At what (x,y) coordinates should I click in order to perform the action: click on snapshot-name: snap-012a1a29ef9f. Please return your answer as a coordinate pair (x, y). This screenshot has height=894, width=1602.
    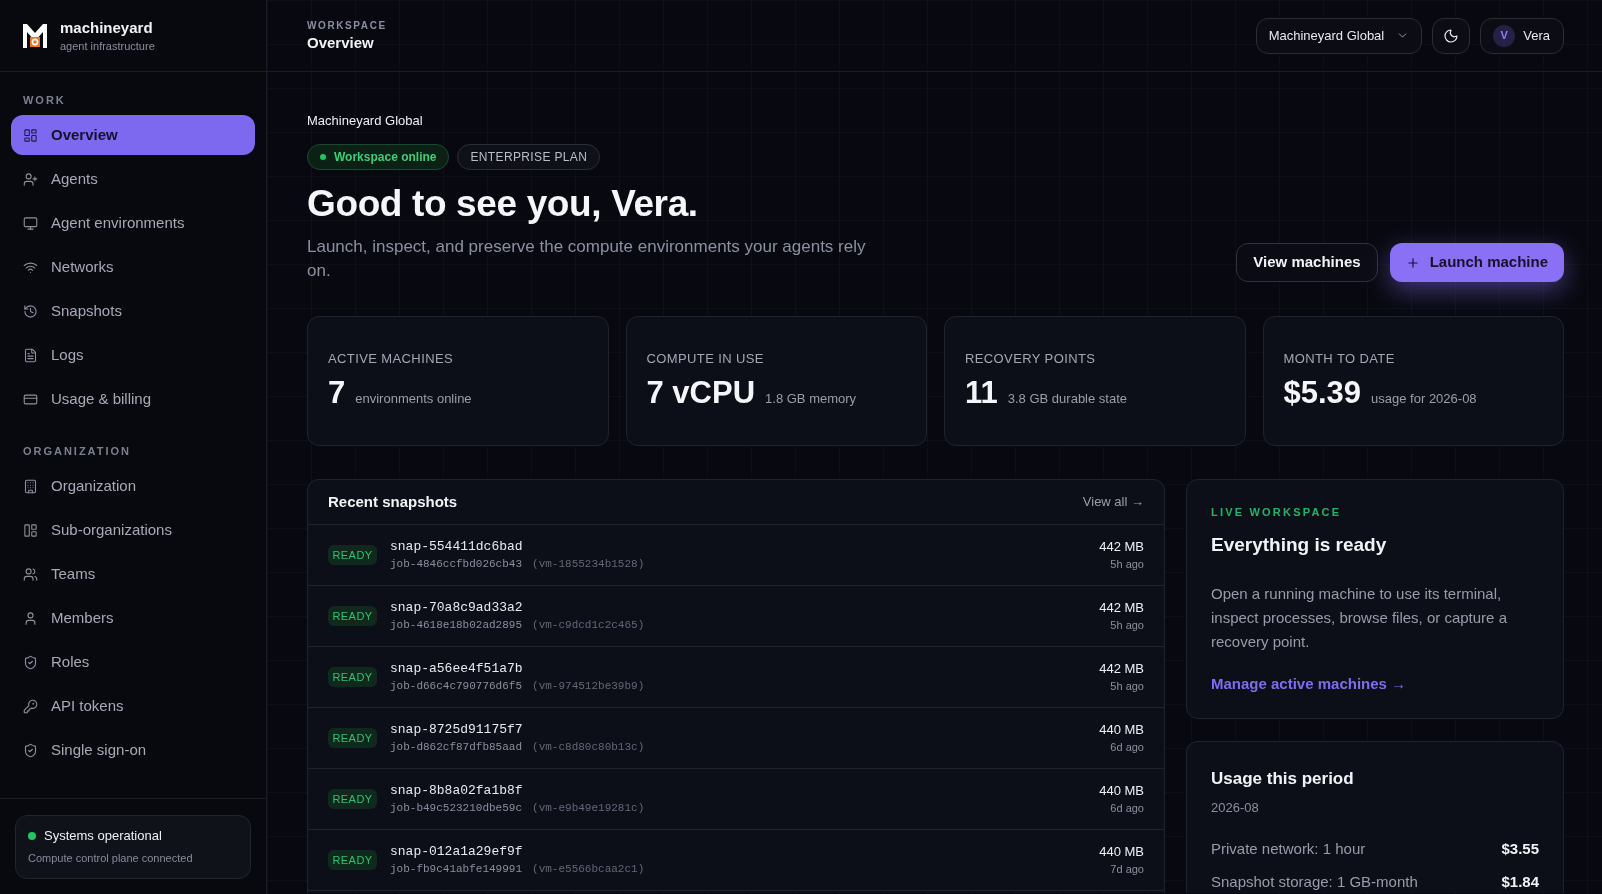
    Looking at the image, I should click on (517, 852).